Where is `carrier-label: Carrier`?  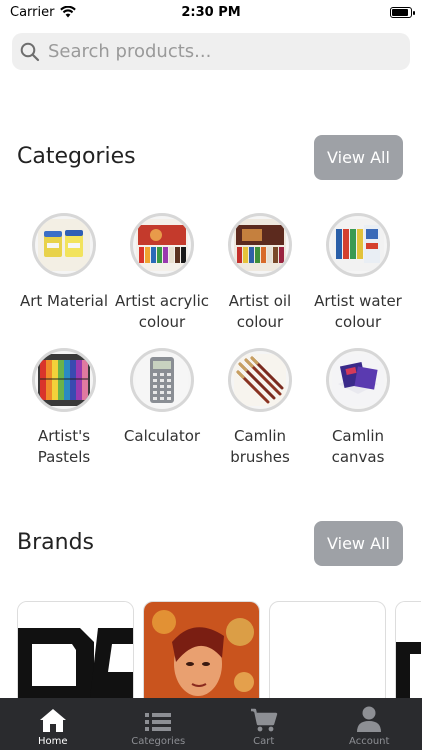
carrier-label: Carrier is located at coordinates (32, 12).